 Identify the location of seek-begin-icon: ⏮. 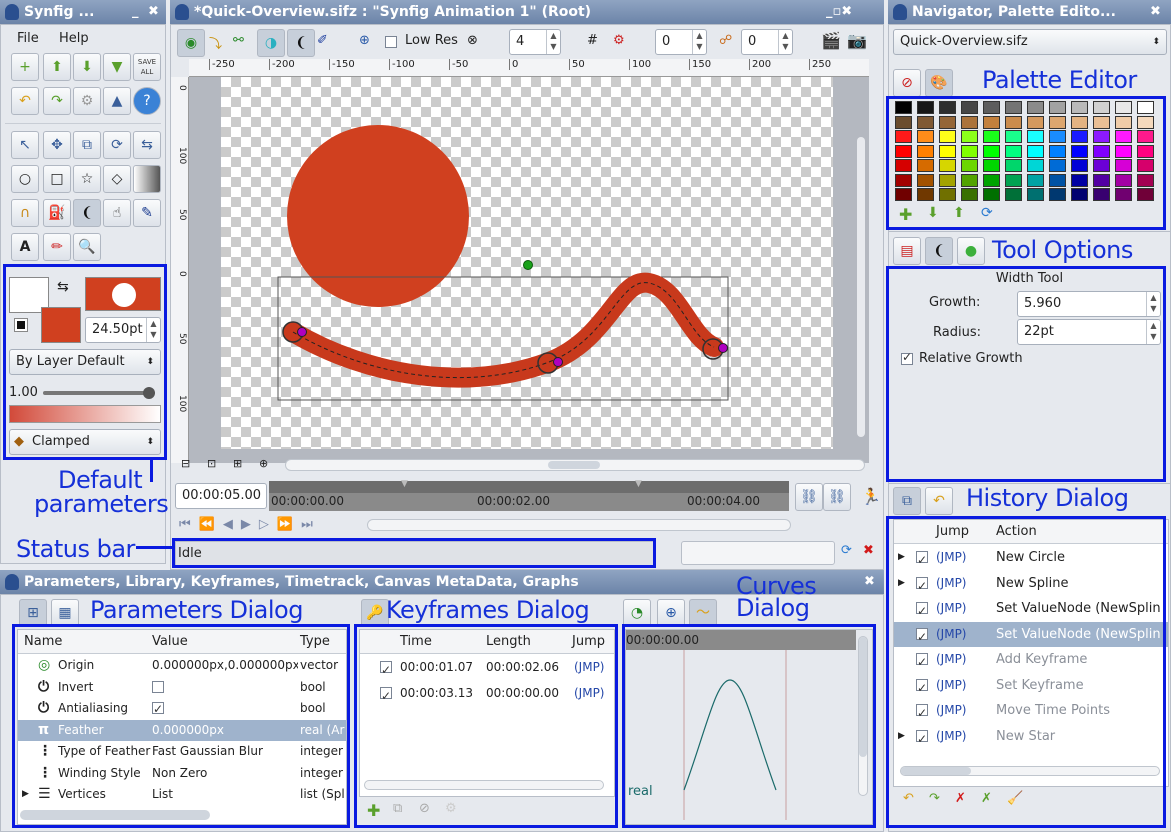
(189, 524).